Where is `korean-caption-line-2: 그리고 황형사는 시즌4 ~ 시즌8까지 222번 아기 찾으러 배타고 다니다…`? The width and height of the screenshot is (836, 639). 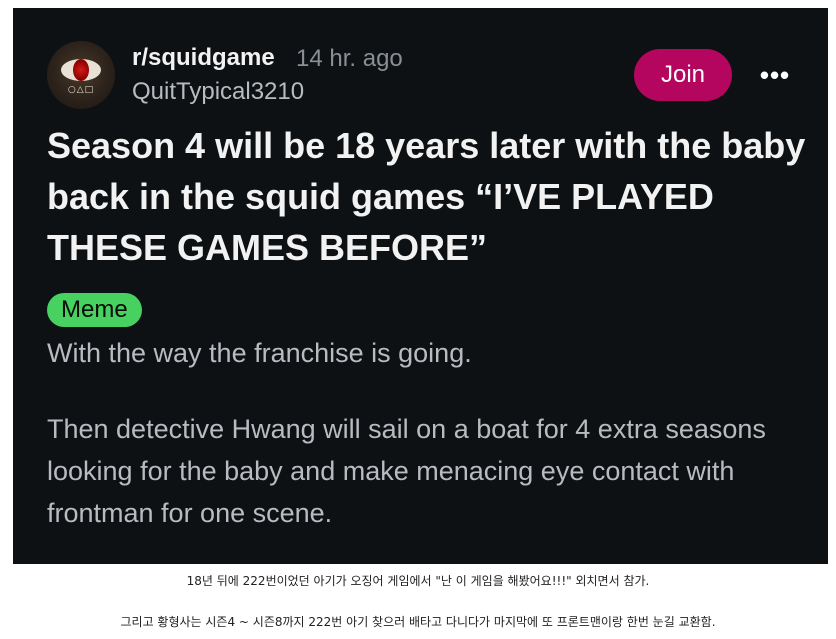
korean-caption-line-2: 그리고 황형사는 시즌4 ~ 시즌8까지 222번 아기 찾으러 배타고 다니다… is located at coordinates (418, 622).